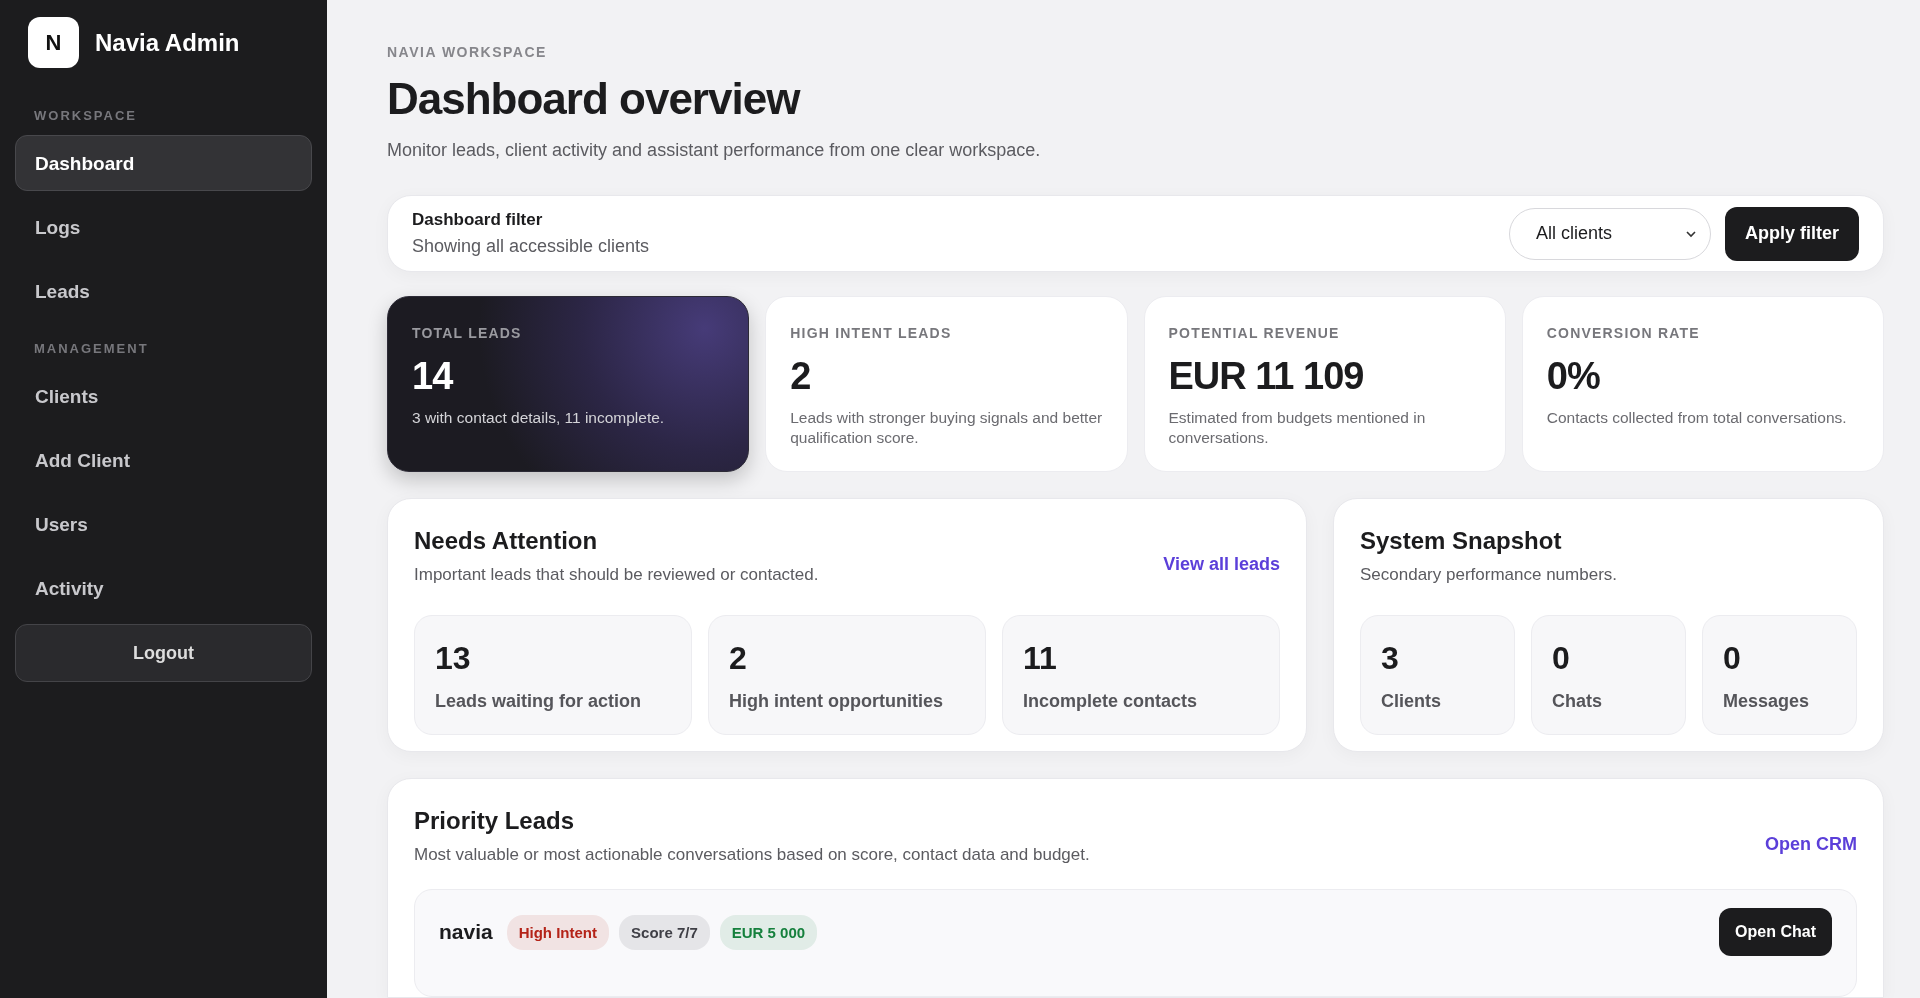 This screenshot has height=998, width=1920. What do you see at coordinates (594, 99) in the screenshot?
I see `page-title: Dashboard overview` at bounding box center [594, 99].